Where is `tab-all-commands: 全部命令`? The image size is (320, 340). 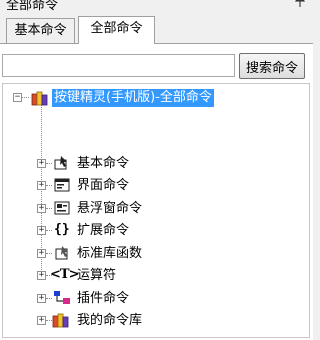
tab-all-commands: 全部命令 is located at coordinates (116, 30).